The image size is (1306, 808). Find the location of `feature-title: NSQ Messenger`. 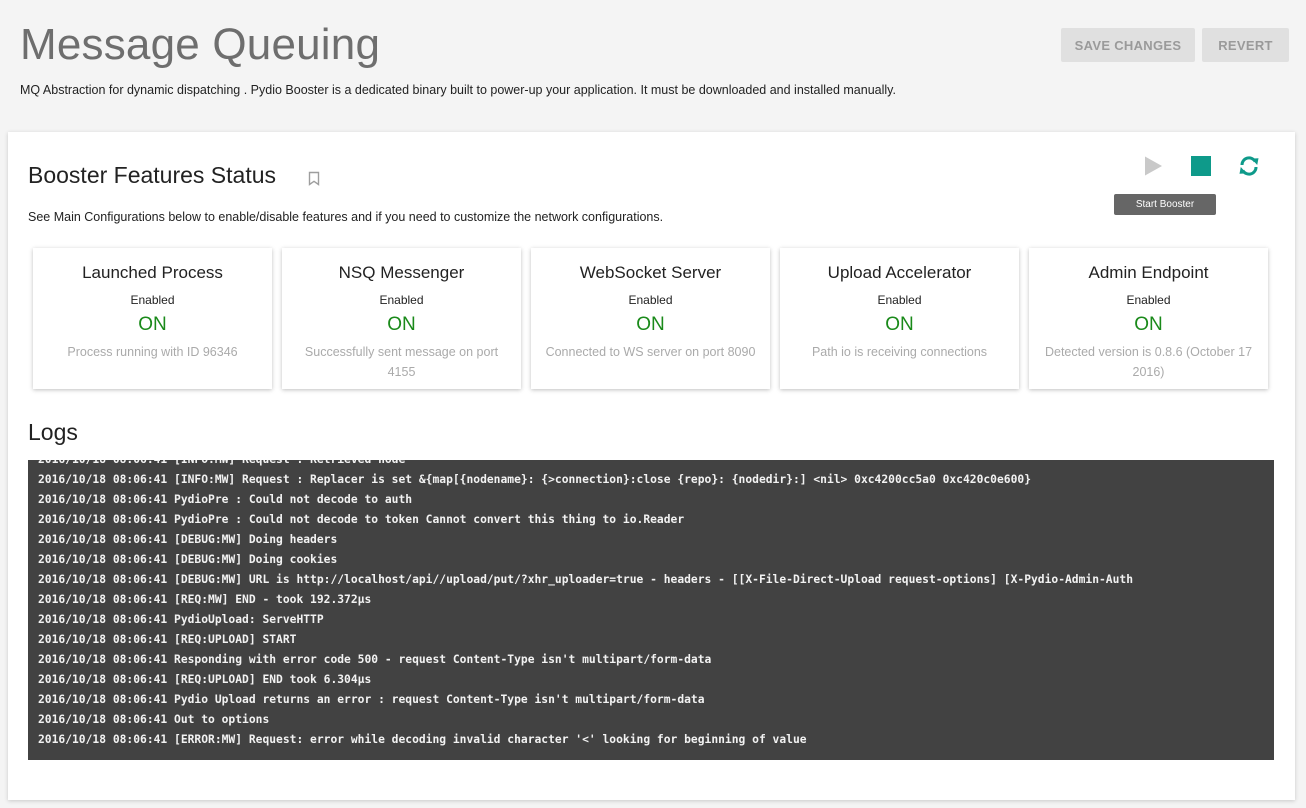

feature-title: NSQ Messenger is located at coordinates (401, 272).